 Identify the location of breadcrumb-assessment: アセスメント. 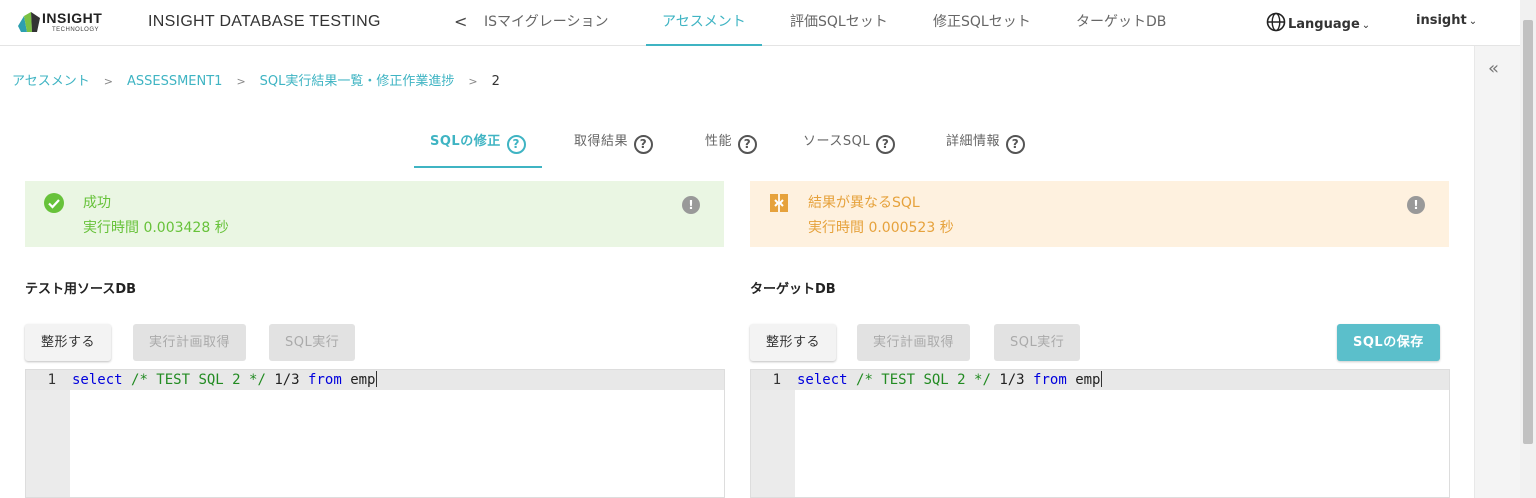
(51, 81).